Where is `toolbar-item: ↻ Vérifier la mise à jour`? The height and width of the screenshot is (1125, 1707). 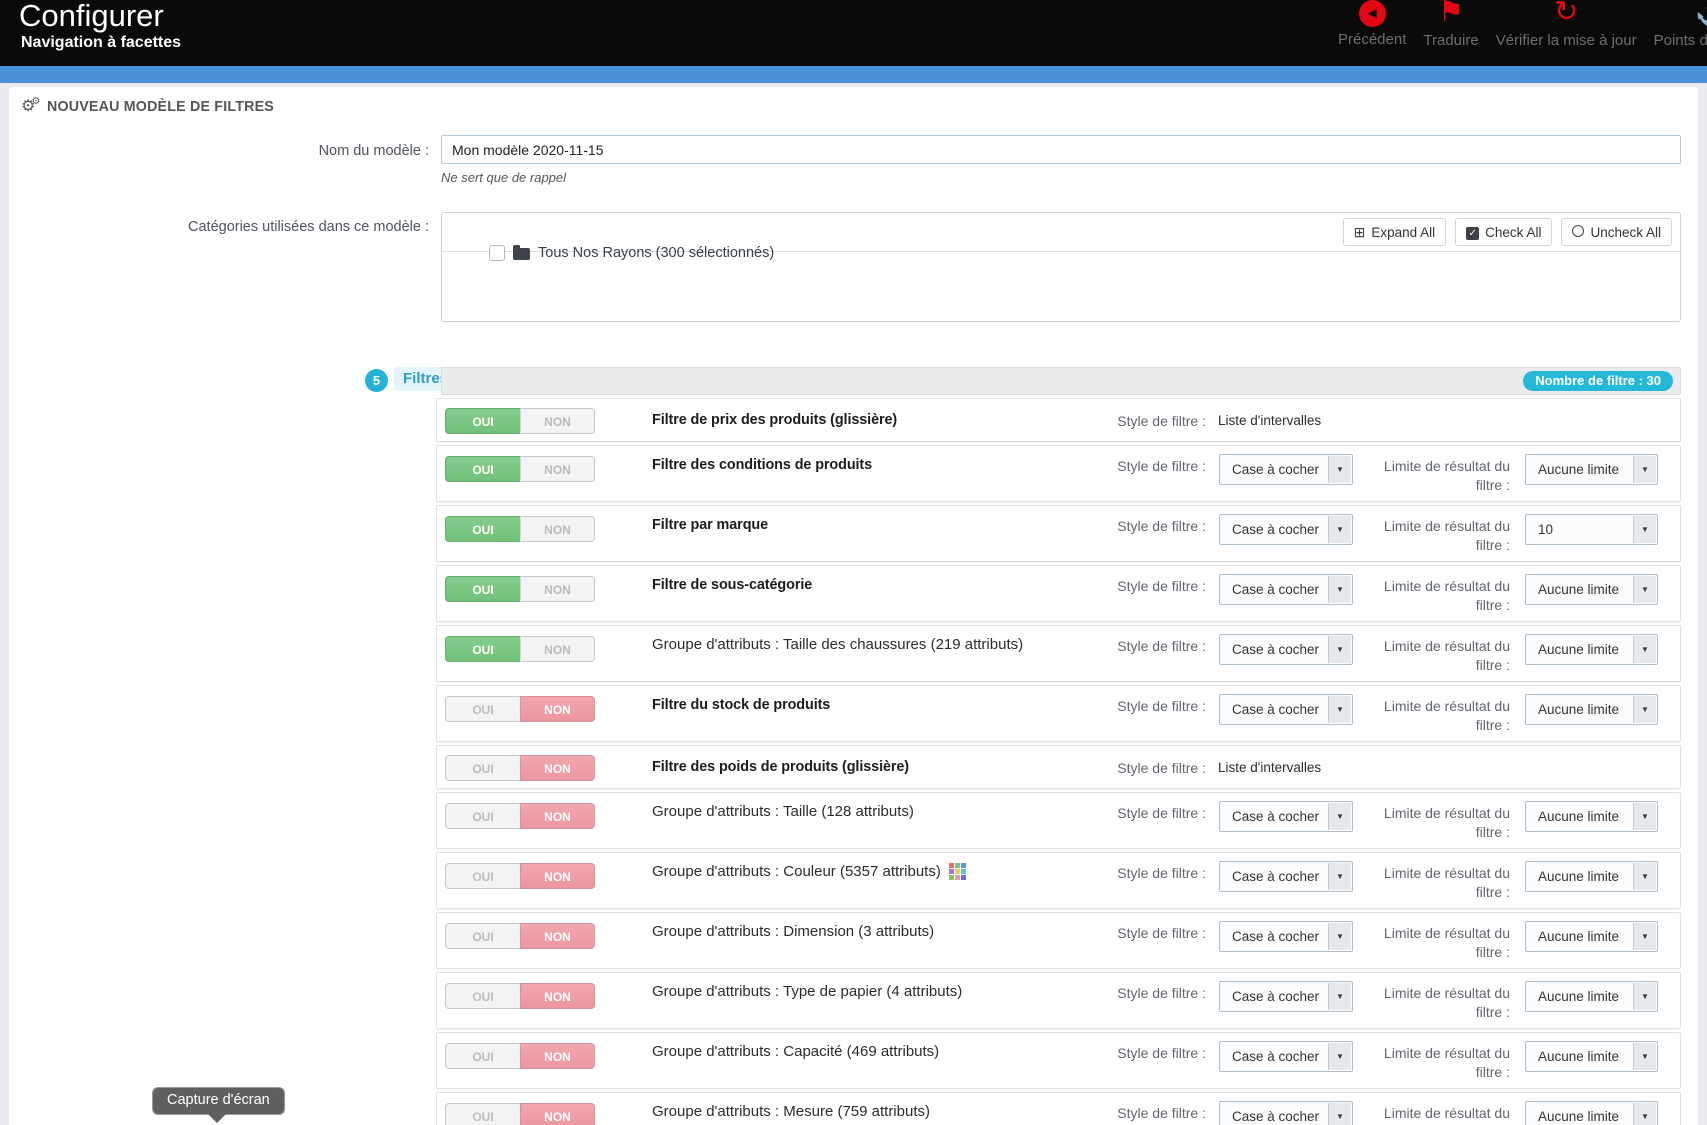 toolbar-item: ↻ Vérifier la mise à jour is located at coordinates (1566, 24).